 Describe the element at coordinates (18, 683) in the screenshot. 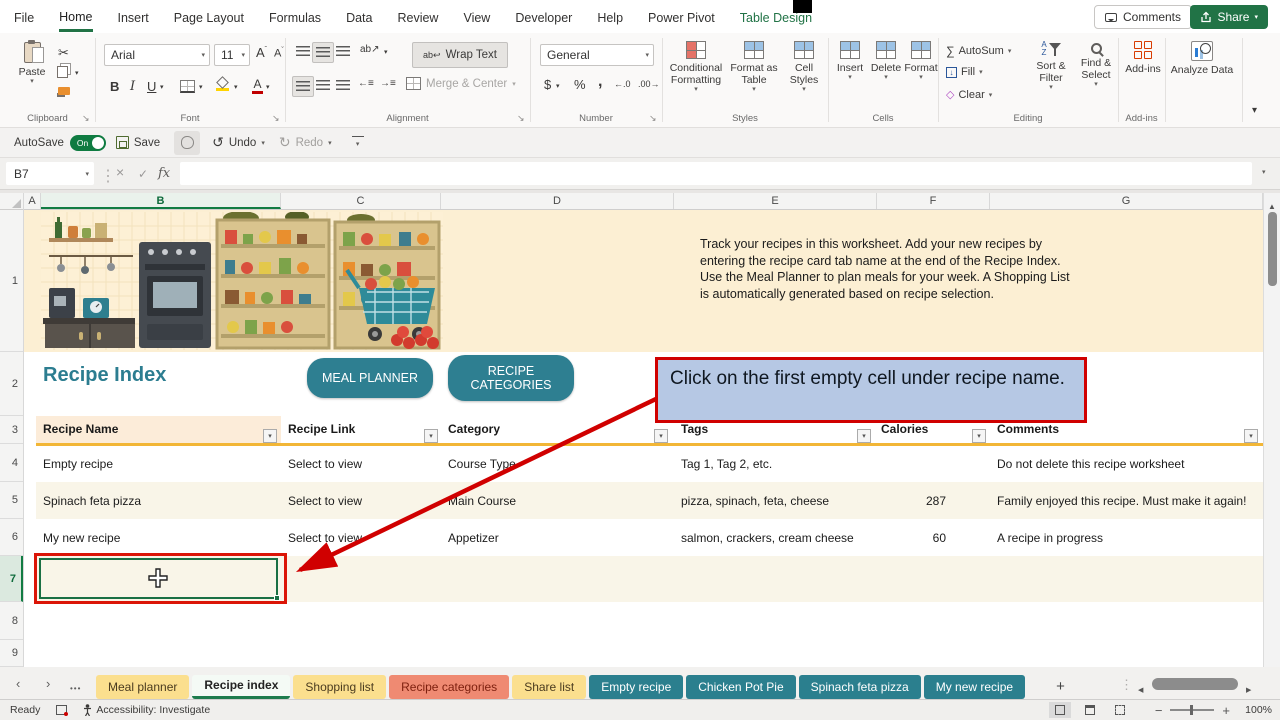

I see `prev-sheet-icon` at that location.